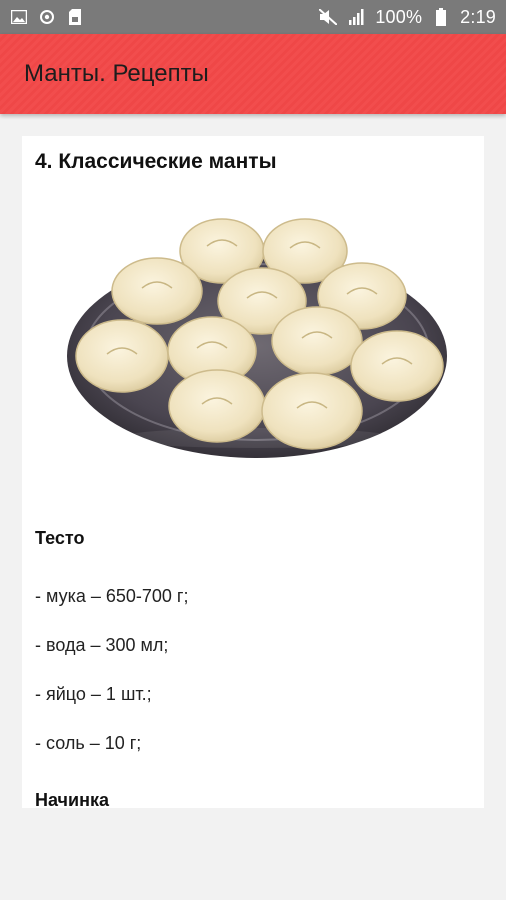 This screenshot has height=900, width=506. Describe the element at coordinates (253, 74) in the screenshot. I see `app-bar: Манты. Рецепты` at that location.